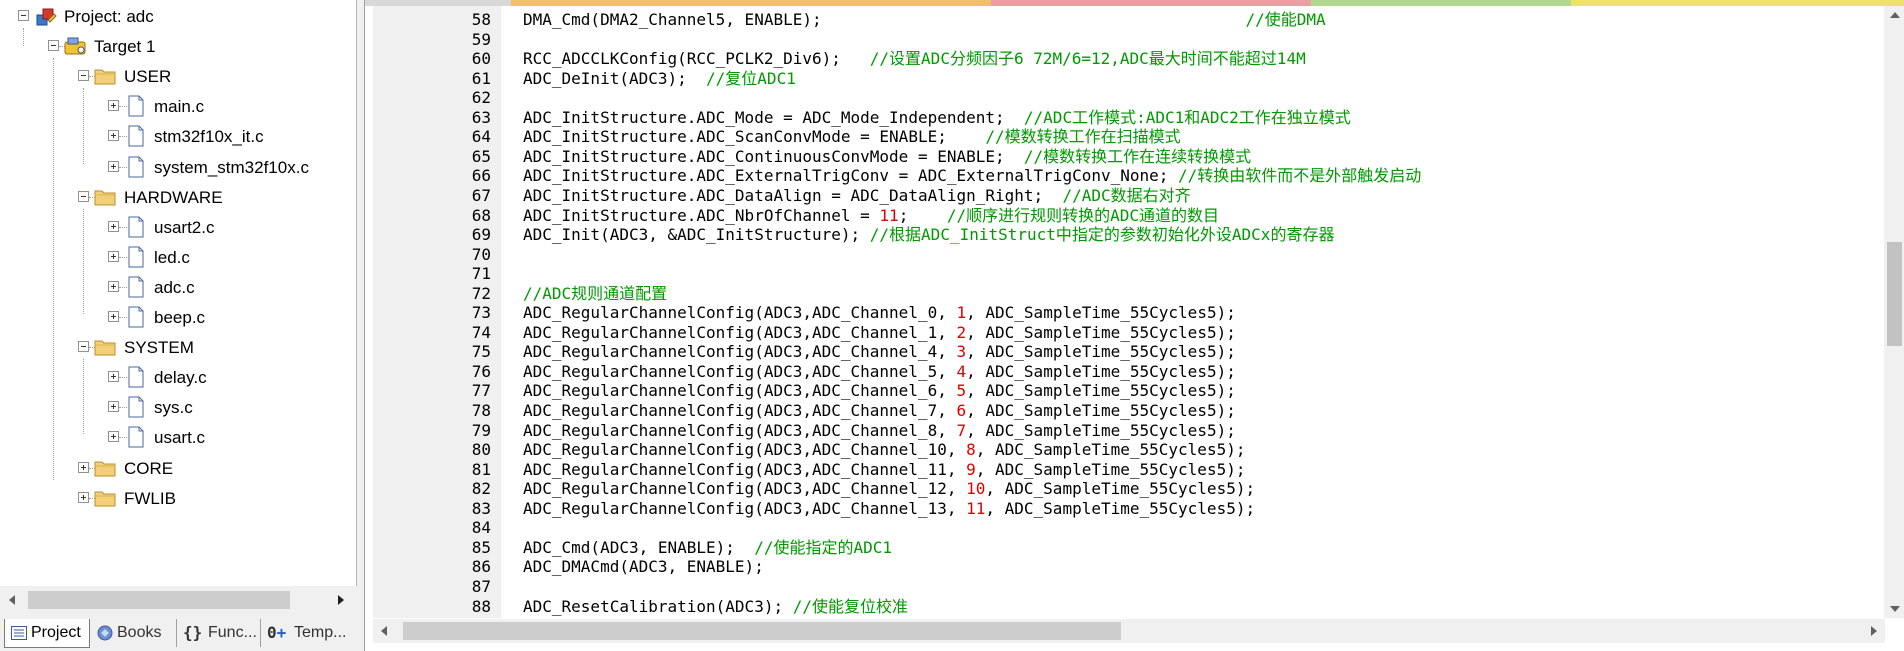  What do you see at coordinates (481, 117) in the screenshot?
I see `line-number: 63` at bounding box center [481, 117].